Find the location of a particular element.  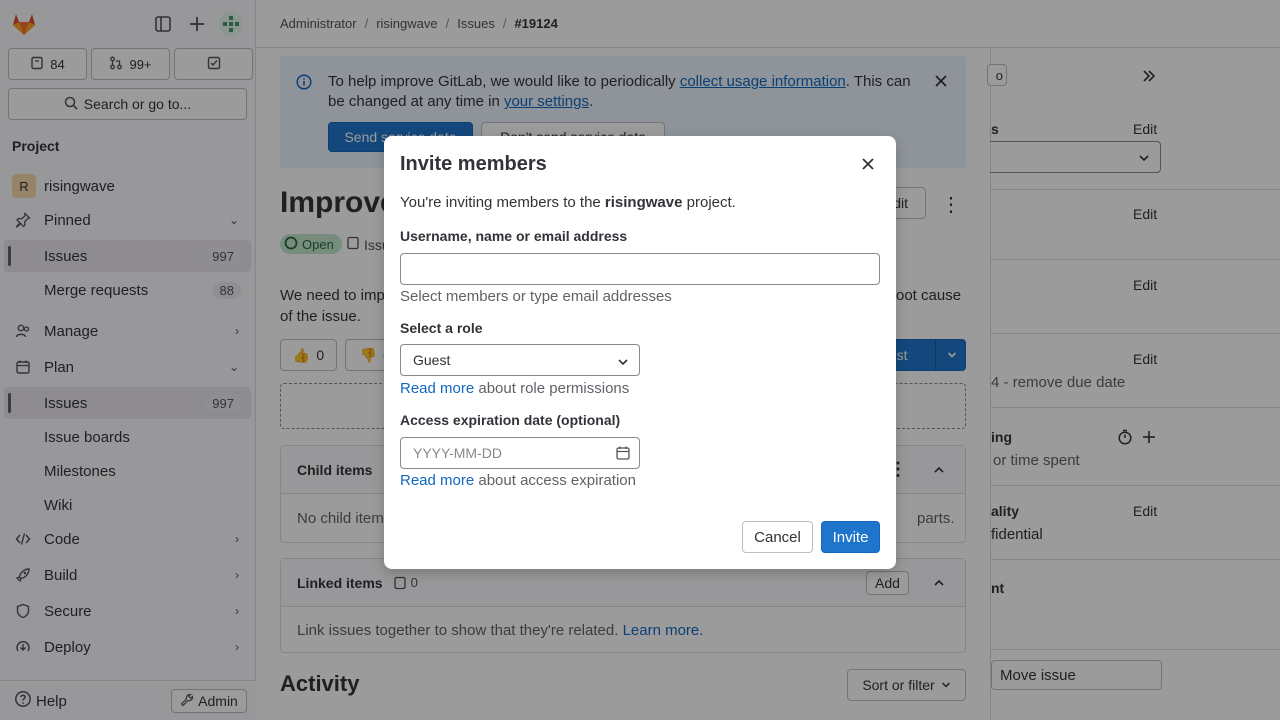

intro-project-name: risingwave is located at coordinates (643, 202).